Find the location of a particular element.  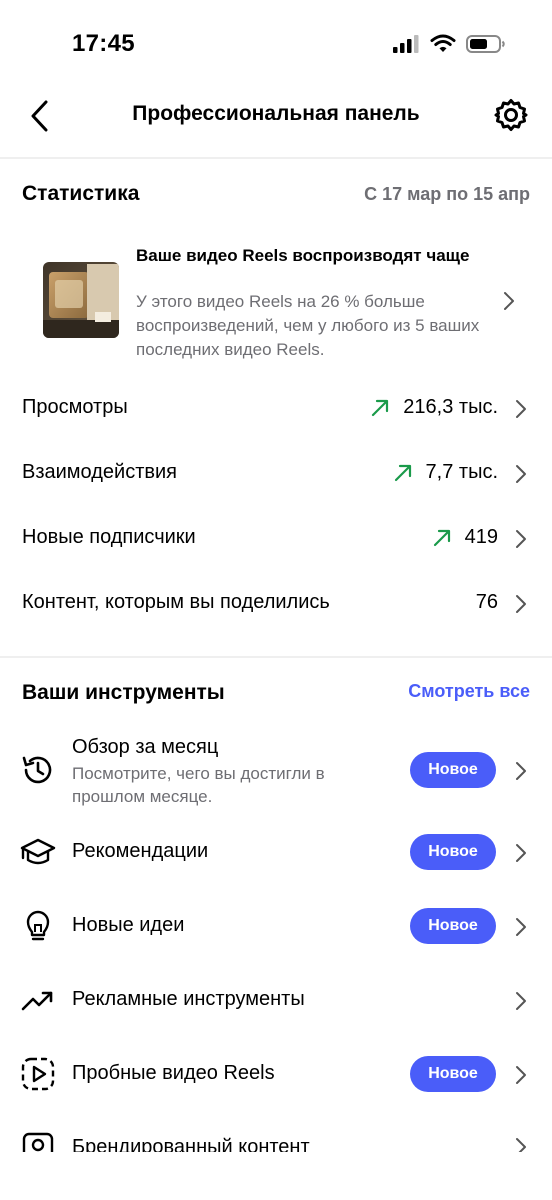

status-time: 17:45 is located at coordinates (103, 43).